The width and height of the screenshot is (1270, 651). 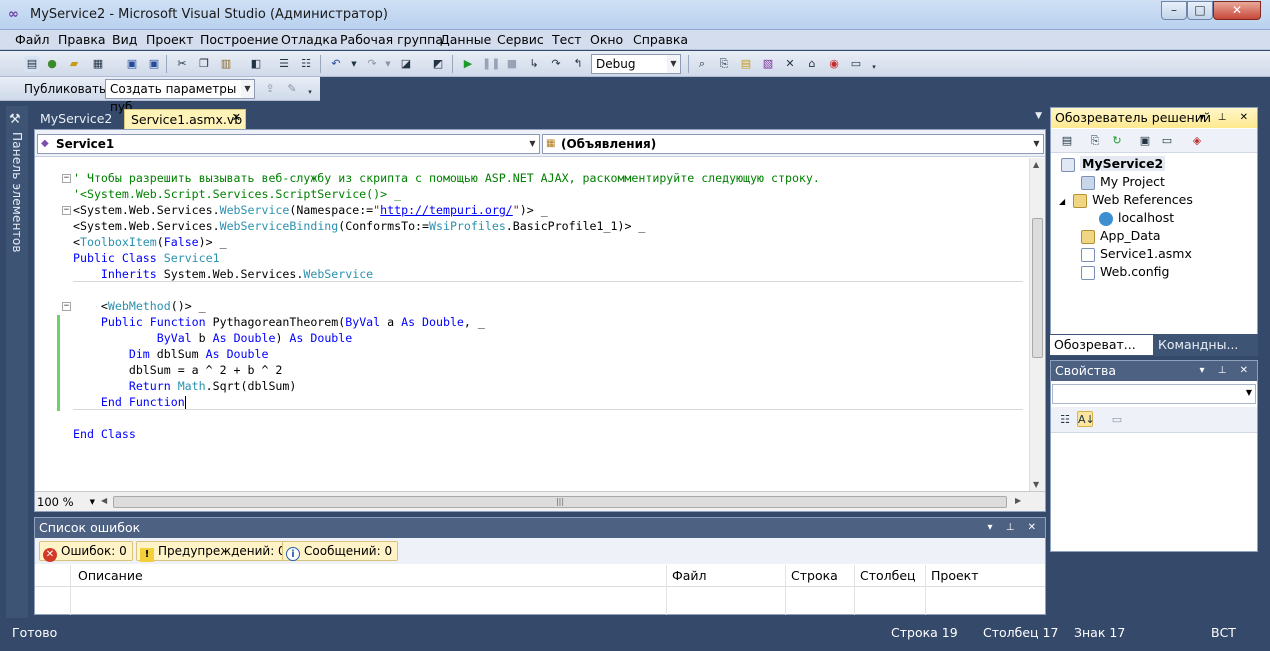 What do you see at coordinates (1197, 141) in the screenshot?
I see `class-diagram-icon: ◈` at bounding box center [1197, 141].